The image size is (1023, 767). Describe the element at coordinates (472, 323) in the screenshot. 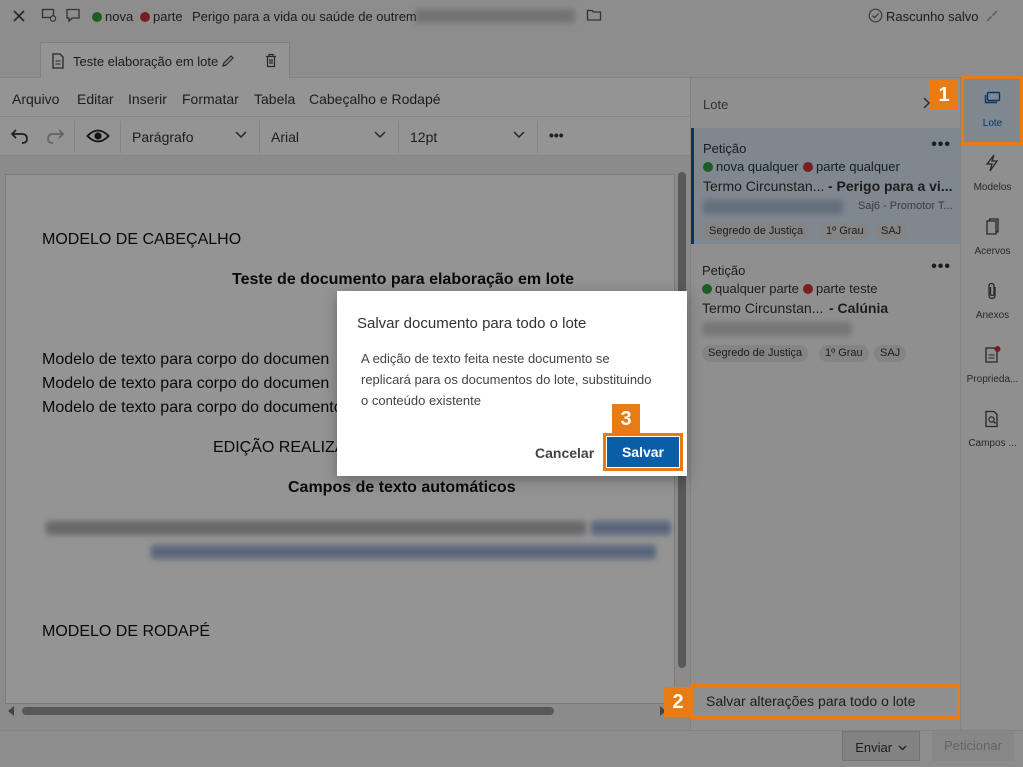

I see `dialog-title: Salvar documento para todo o lote` at that location.